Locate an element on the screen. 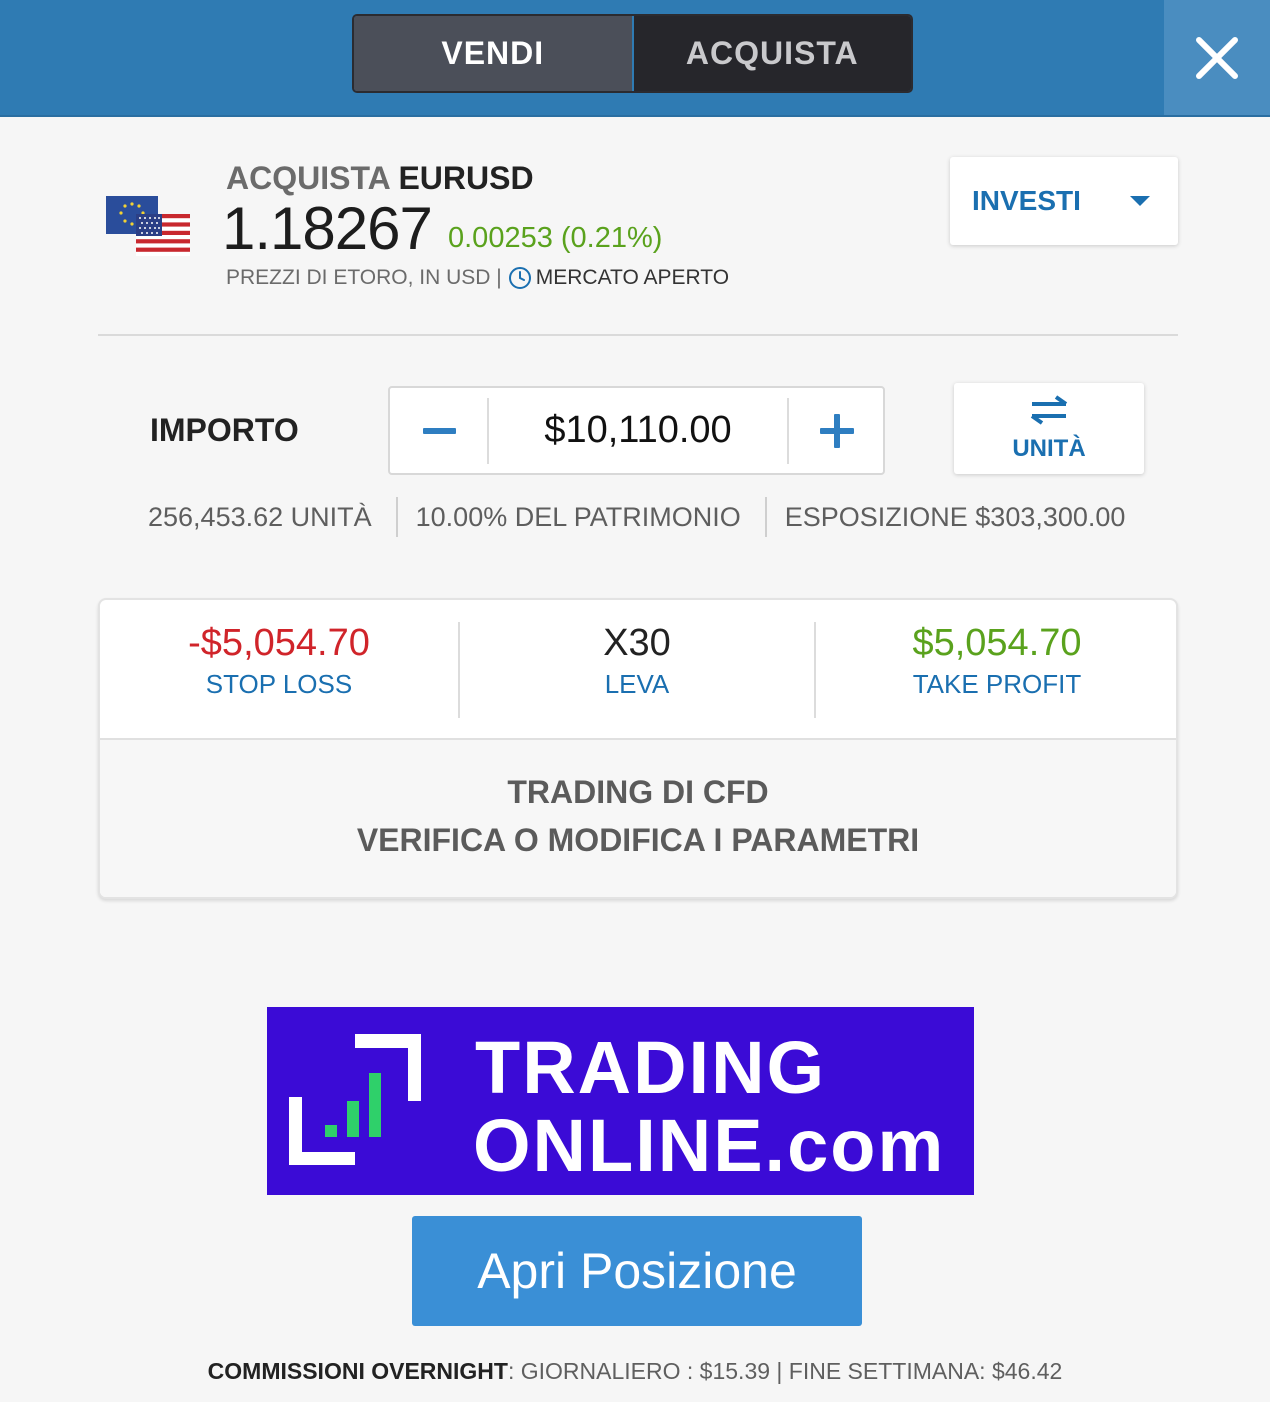 This screenshot has height=1402, width=1270. action-label: ACQUISTA is located at coordinates (308, 178).